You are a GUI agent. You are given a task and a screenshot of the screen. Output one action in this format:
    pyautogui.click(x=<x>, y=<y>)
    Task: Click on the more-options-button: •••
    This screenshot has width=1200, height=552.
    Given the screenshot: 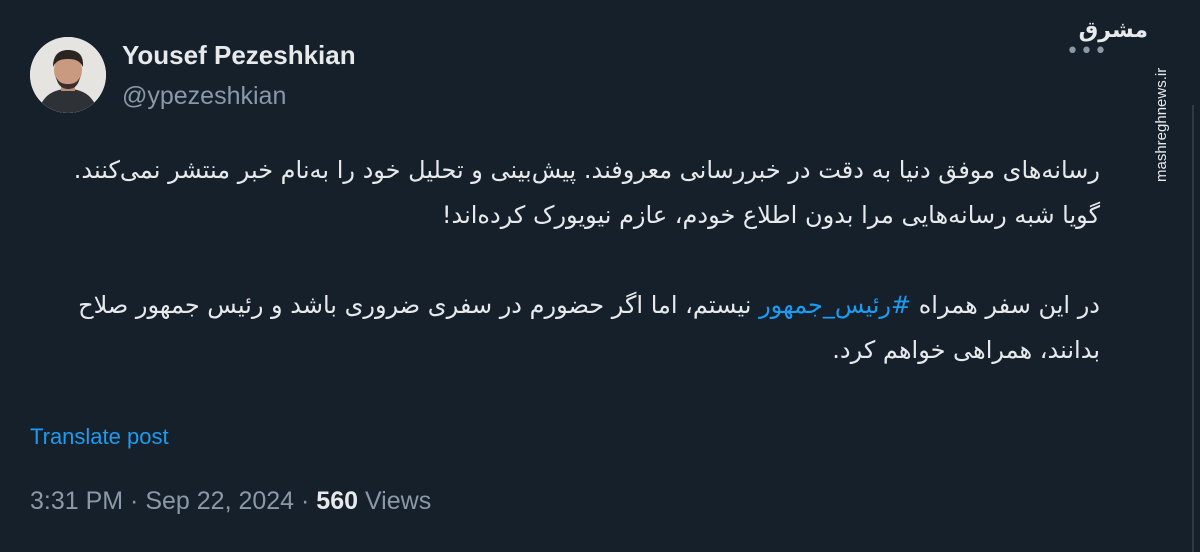 What is the action you would take?
    pyautogui.click(x=1086, y=52)
    